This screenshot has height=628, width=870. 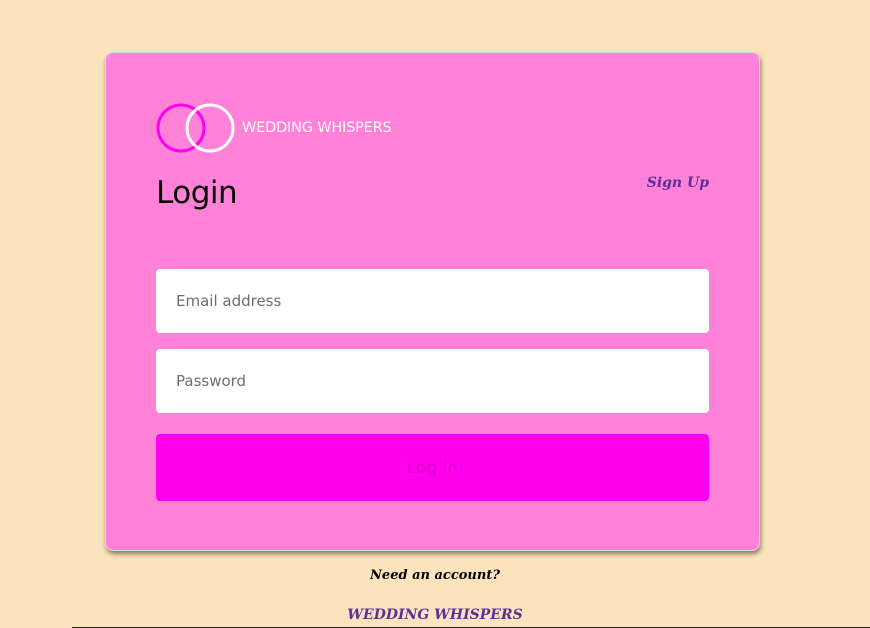 I want to click on brand-name: WEDDING WHISPERS, so click(x=317, y=128).